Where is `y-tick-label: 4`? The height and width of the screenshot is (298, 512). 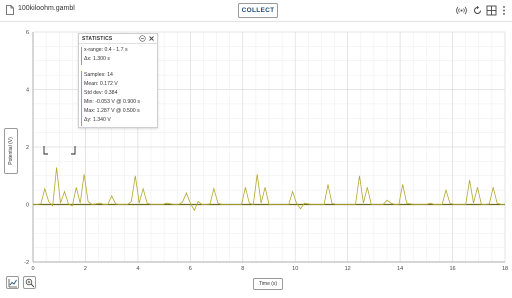 y-tick-label: 4 is located at coordinates (27, 91).